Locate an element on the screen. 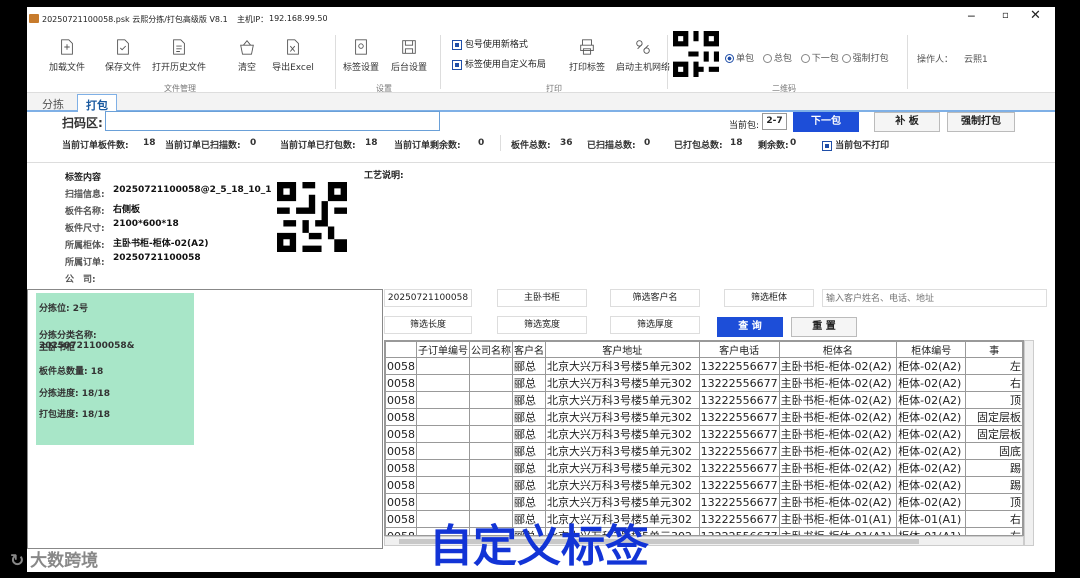 The image size is (1080, 578). tab-sorting: 分拣 is located at coordinates (53, 103).